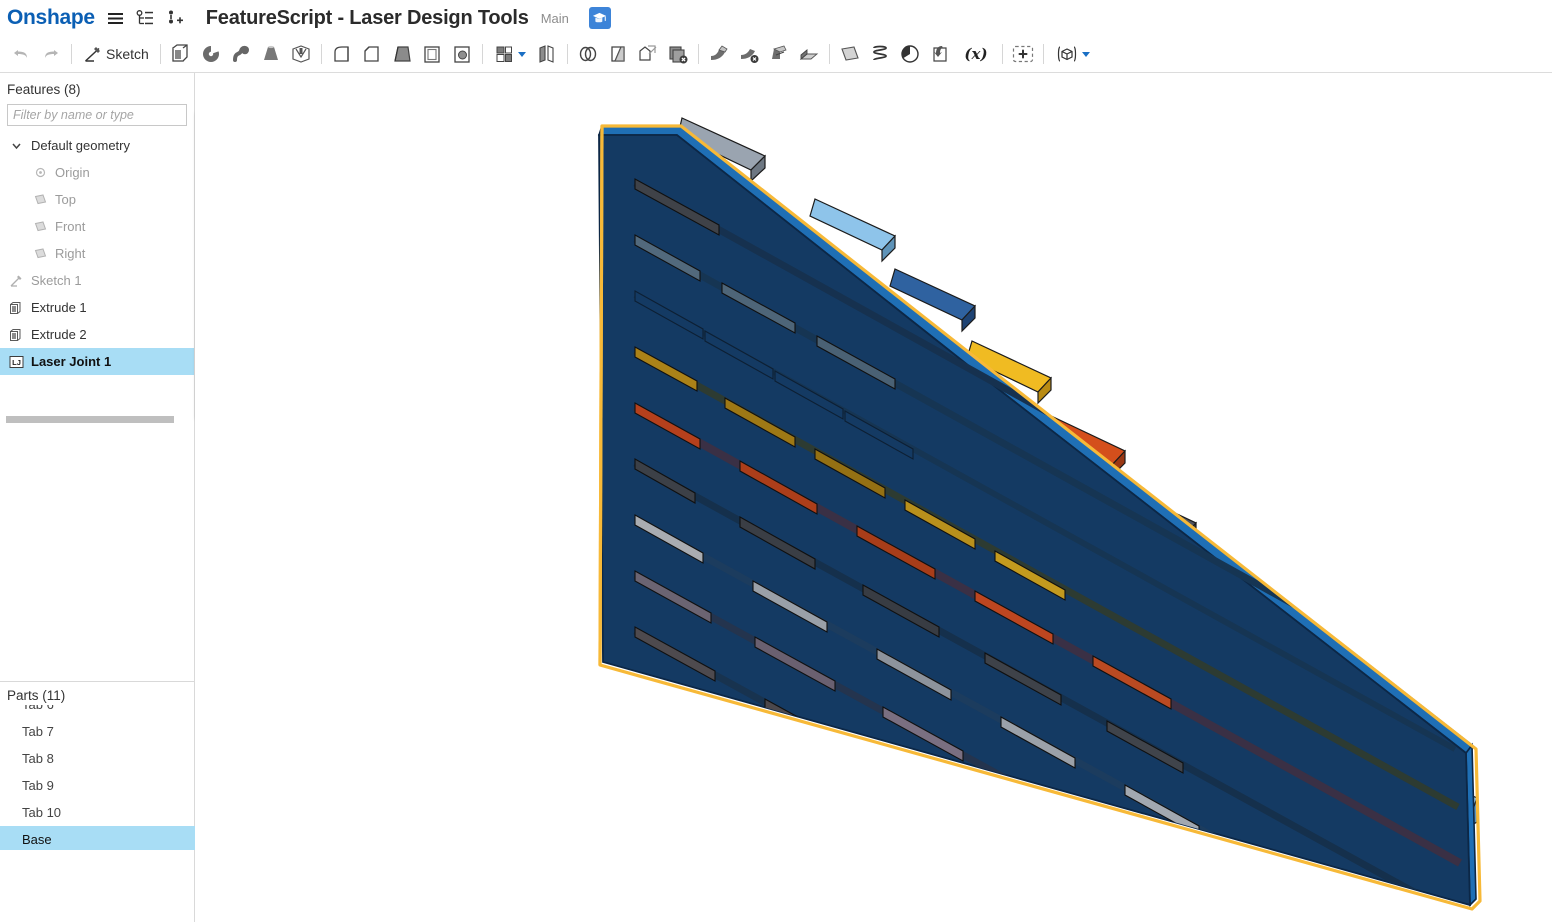  Describe the element at coordinates (115, 18) in the screenshot. I see `hamburger-icon` at that location.